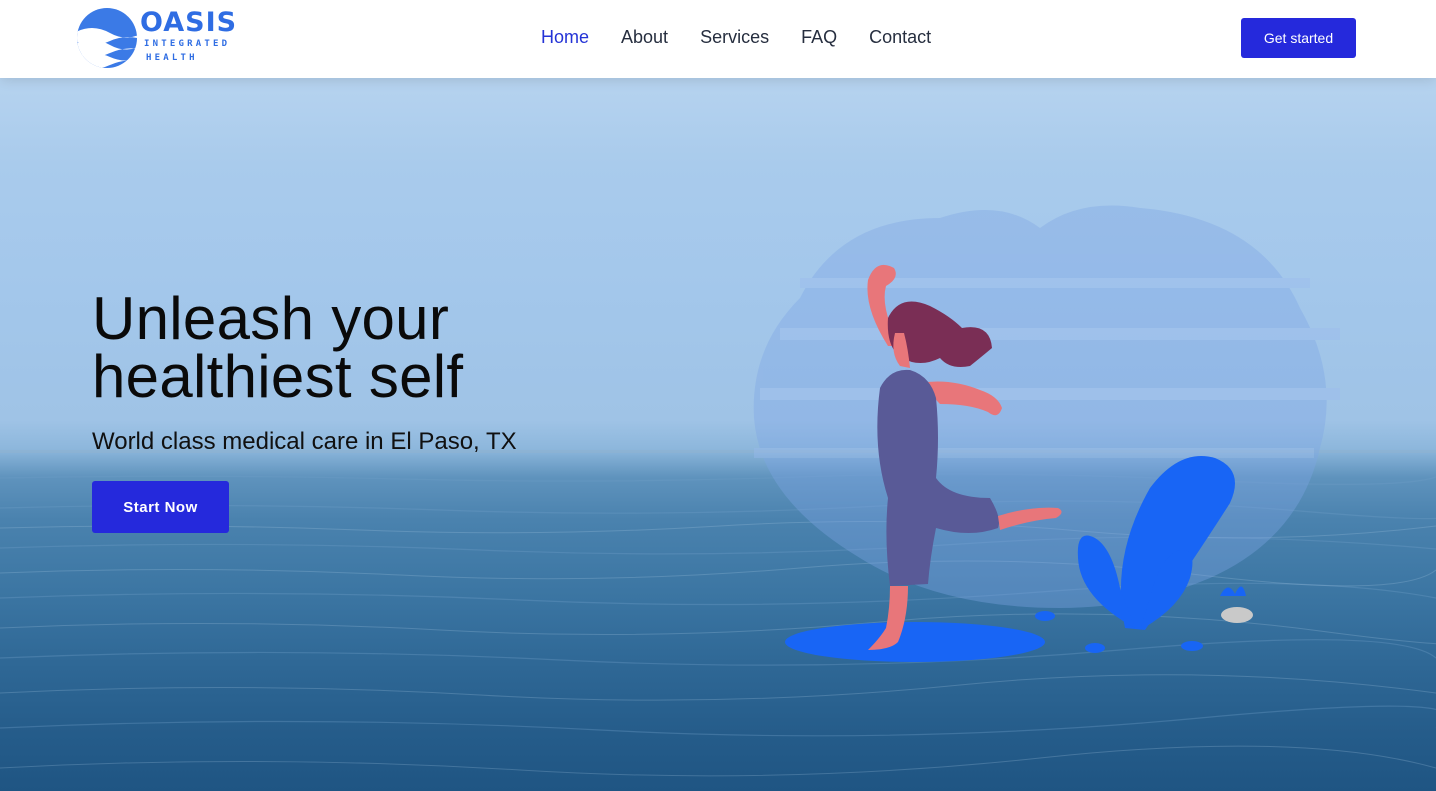 This screenshot has height=791, width=1436. Describe the element at coordinates (900, 37) in the screenshot. I see `nav-contact: Contact` at that location.